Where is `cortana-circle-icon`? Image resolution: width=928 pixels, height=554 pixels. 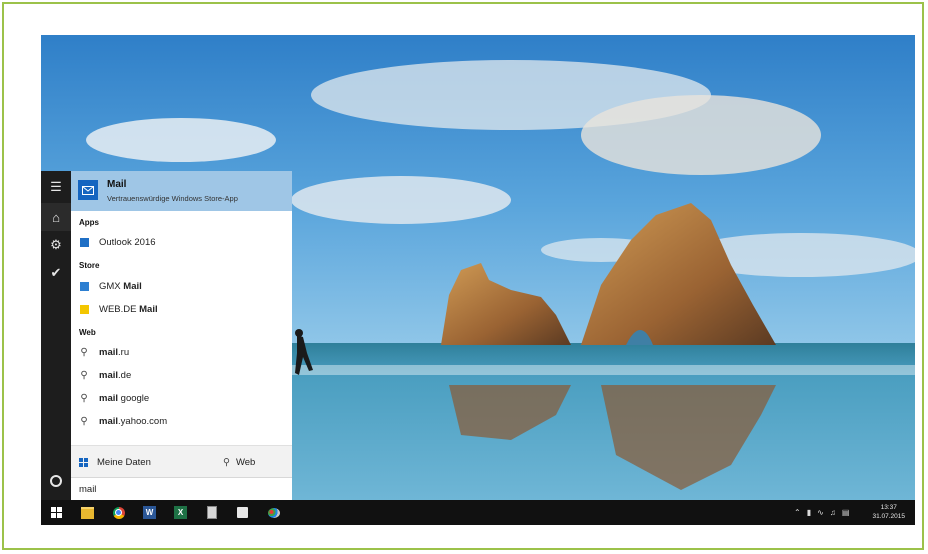
cortana-circle-icon is located at coordinates (56, 481).